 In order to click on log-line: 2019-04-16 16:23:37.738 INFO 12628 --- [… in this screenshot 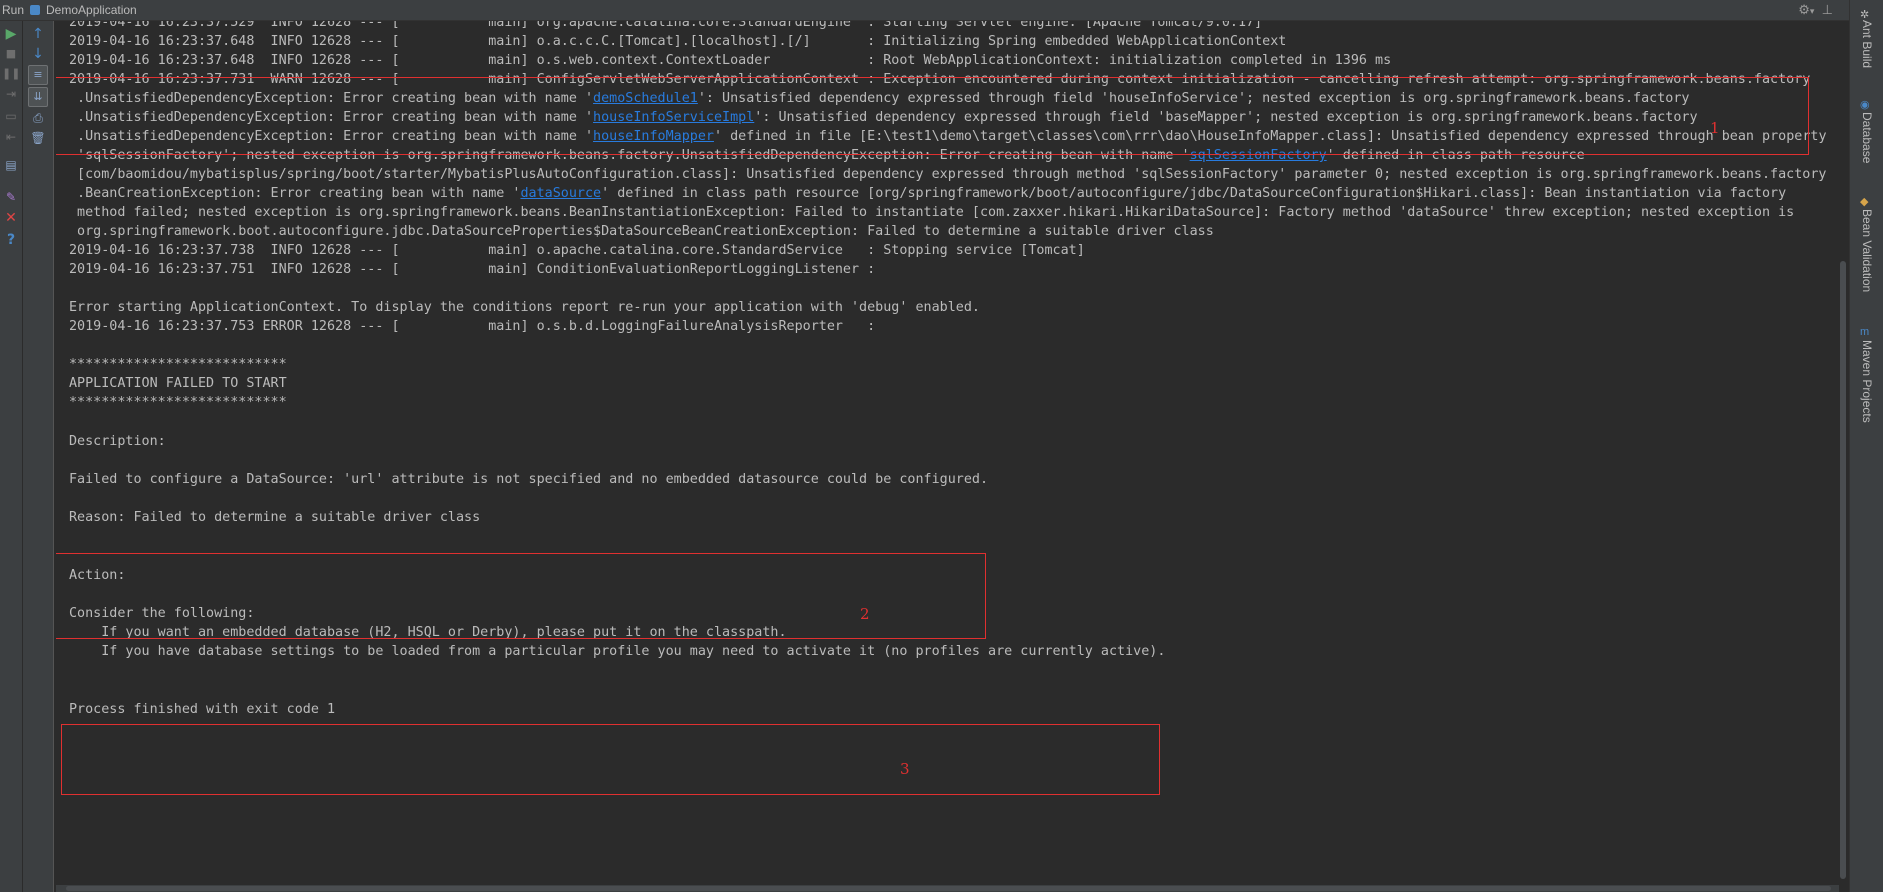, I will do `click(577, 250)`.